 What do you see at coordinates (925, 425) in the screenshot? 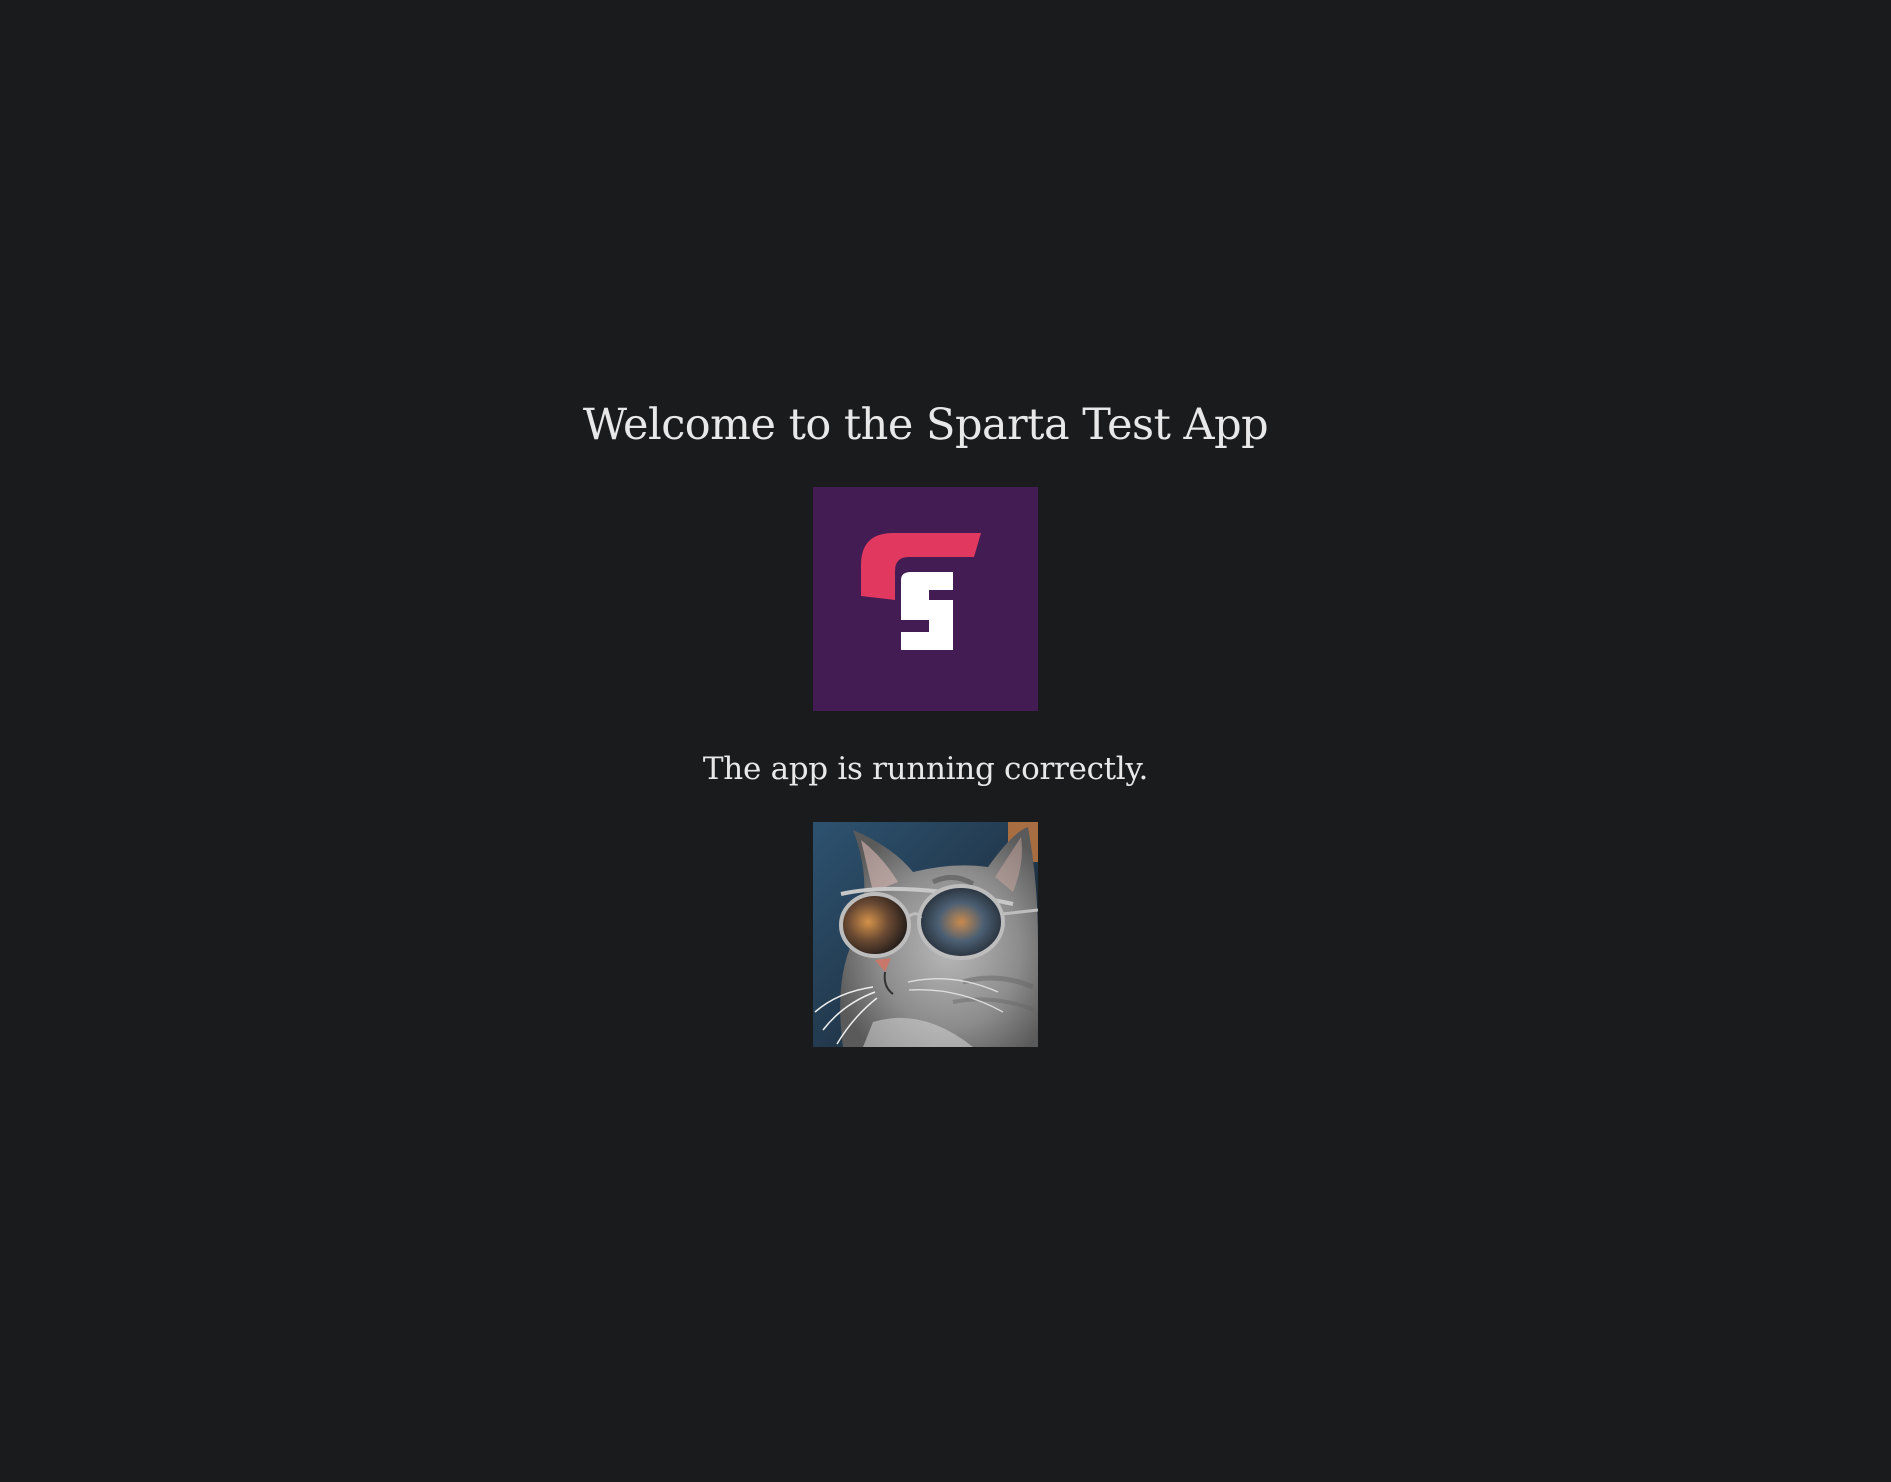
I see `page-title: Welcome to the Sparta Test App` at bounding box center [925, 425].